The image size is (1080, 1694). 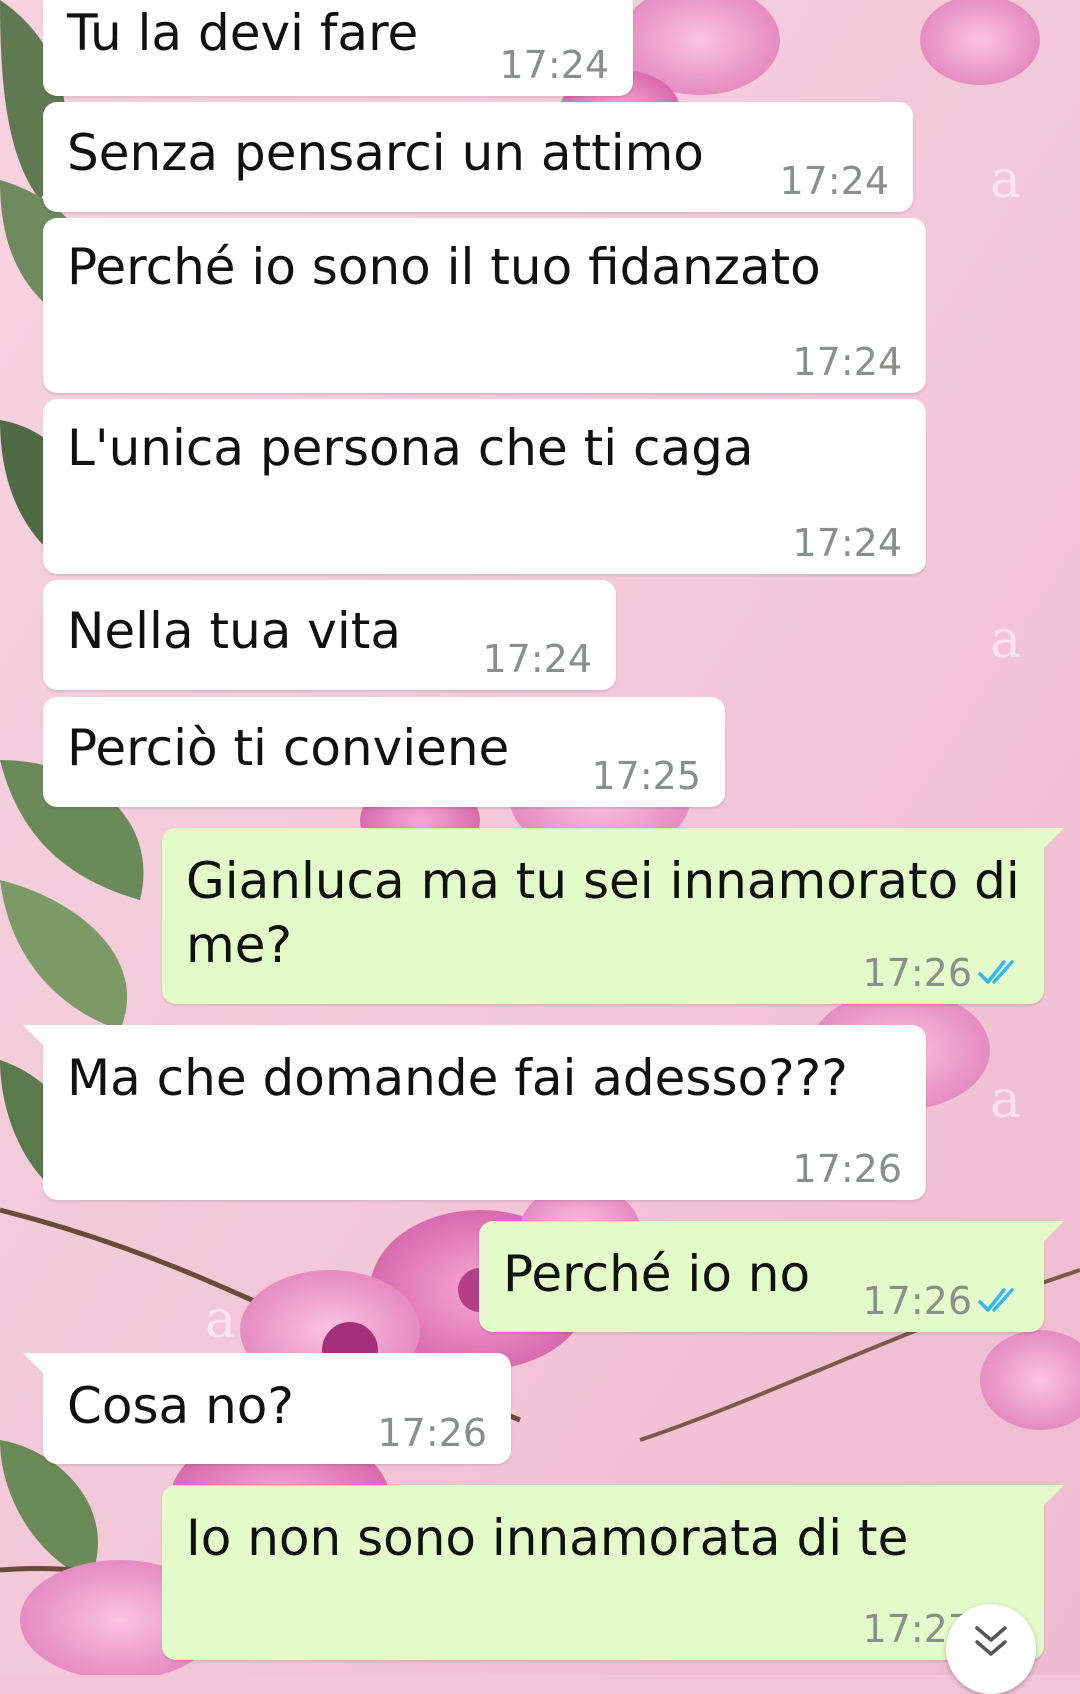 I want to click on message-text: Io non sono innamorata di te, so click(x=547, y=1538).